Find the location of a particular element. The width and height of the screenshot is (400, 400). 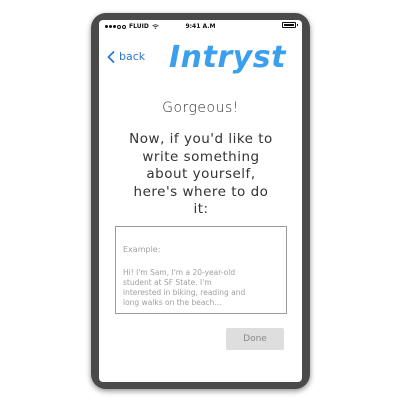

prompt-line: it: is located at coordinates (201, 209).